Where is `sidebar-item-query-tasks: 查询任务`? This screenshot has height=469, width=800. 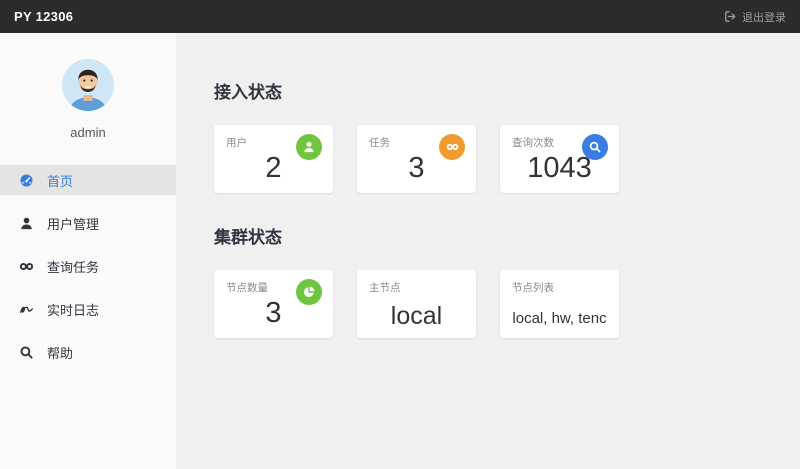 sidebar-item-query-tasks: 查询任务 is located at coordinates (88, 266).